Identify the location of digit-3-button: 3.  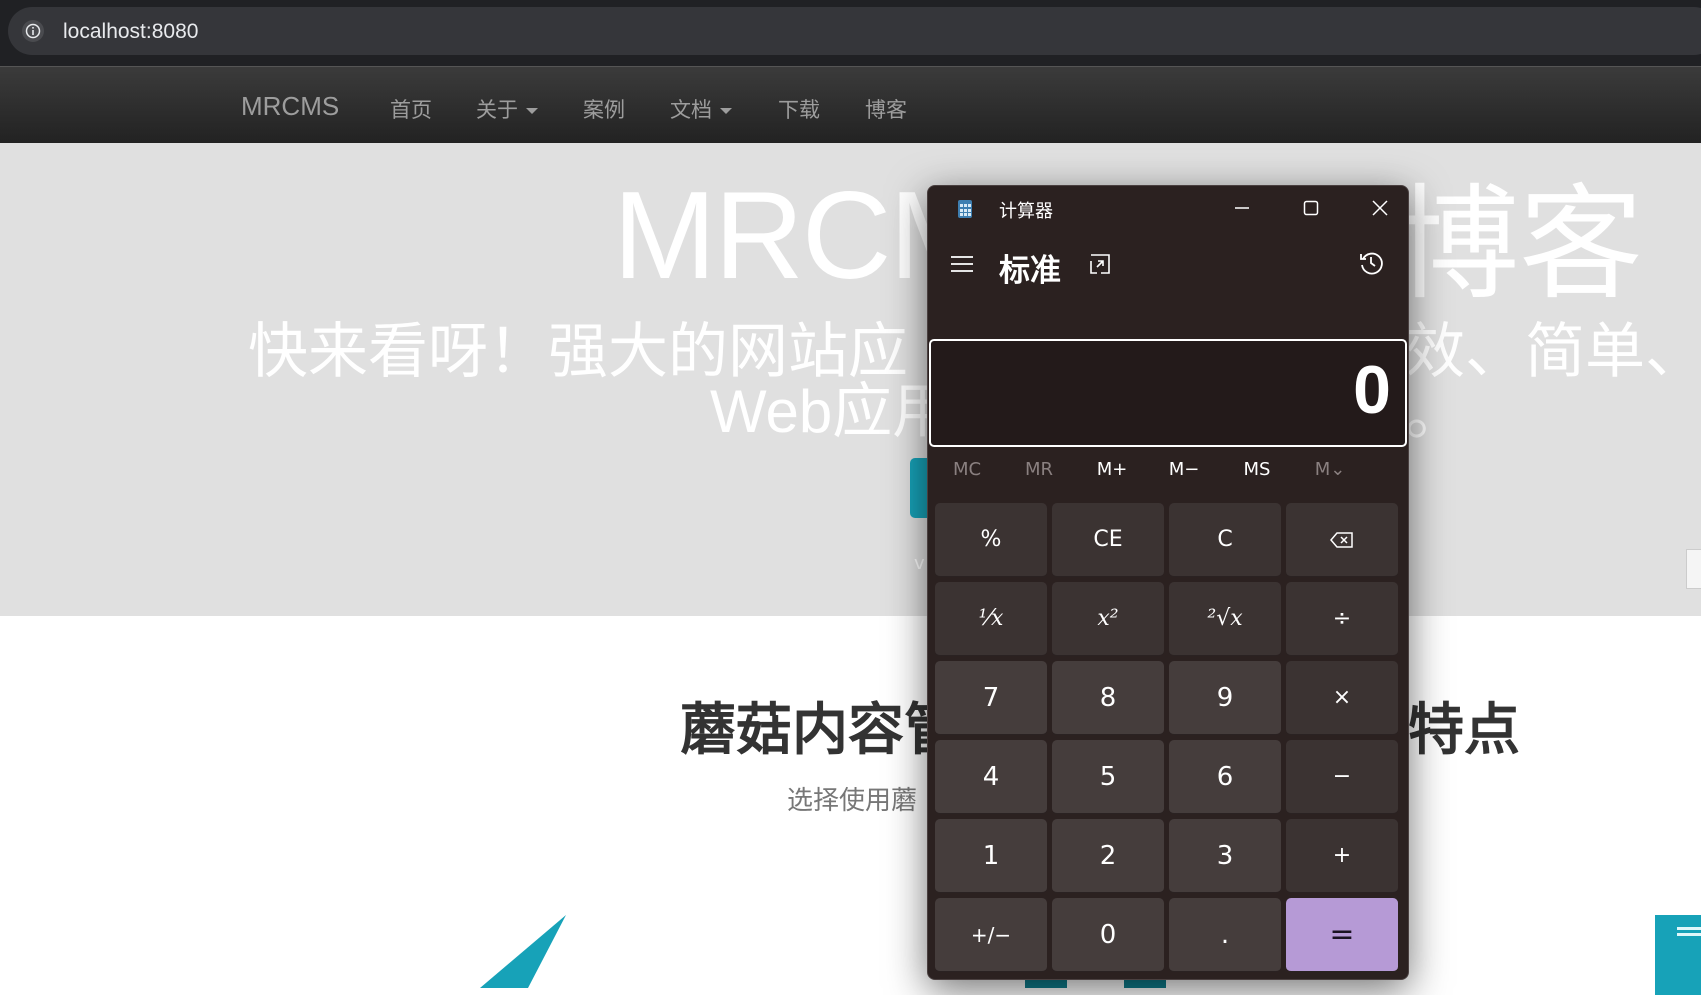
(1225, 856).